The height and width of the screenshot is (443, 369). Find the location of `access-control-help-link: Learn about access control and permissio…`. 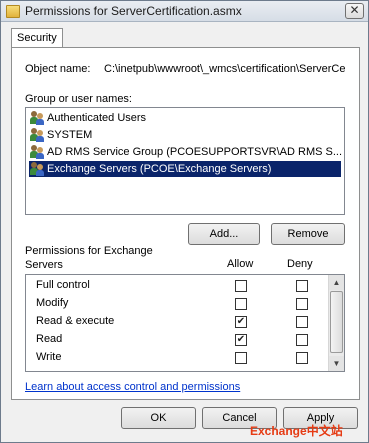

access-control-help-link: Learn about access control and permissio… is located at coordinates (132, 387).